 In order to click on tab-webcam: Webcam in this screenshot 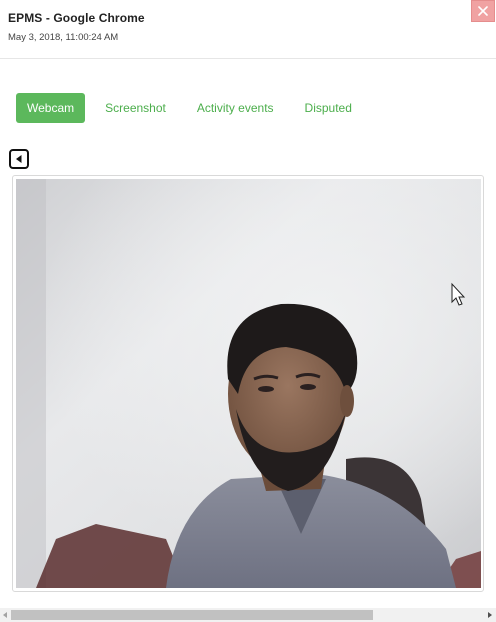, I will do `click(51, 108)`.